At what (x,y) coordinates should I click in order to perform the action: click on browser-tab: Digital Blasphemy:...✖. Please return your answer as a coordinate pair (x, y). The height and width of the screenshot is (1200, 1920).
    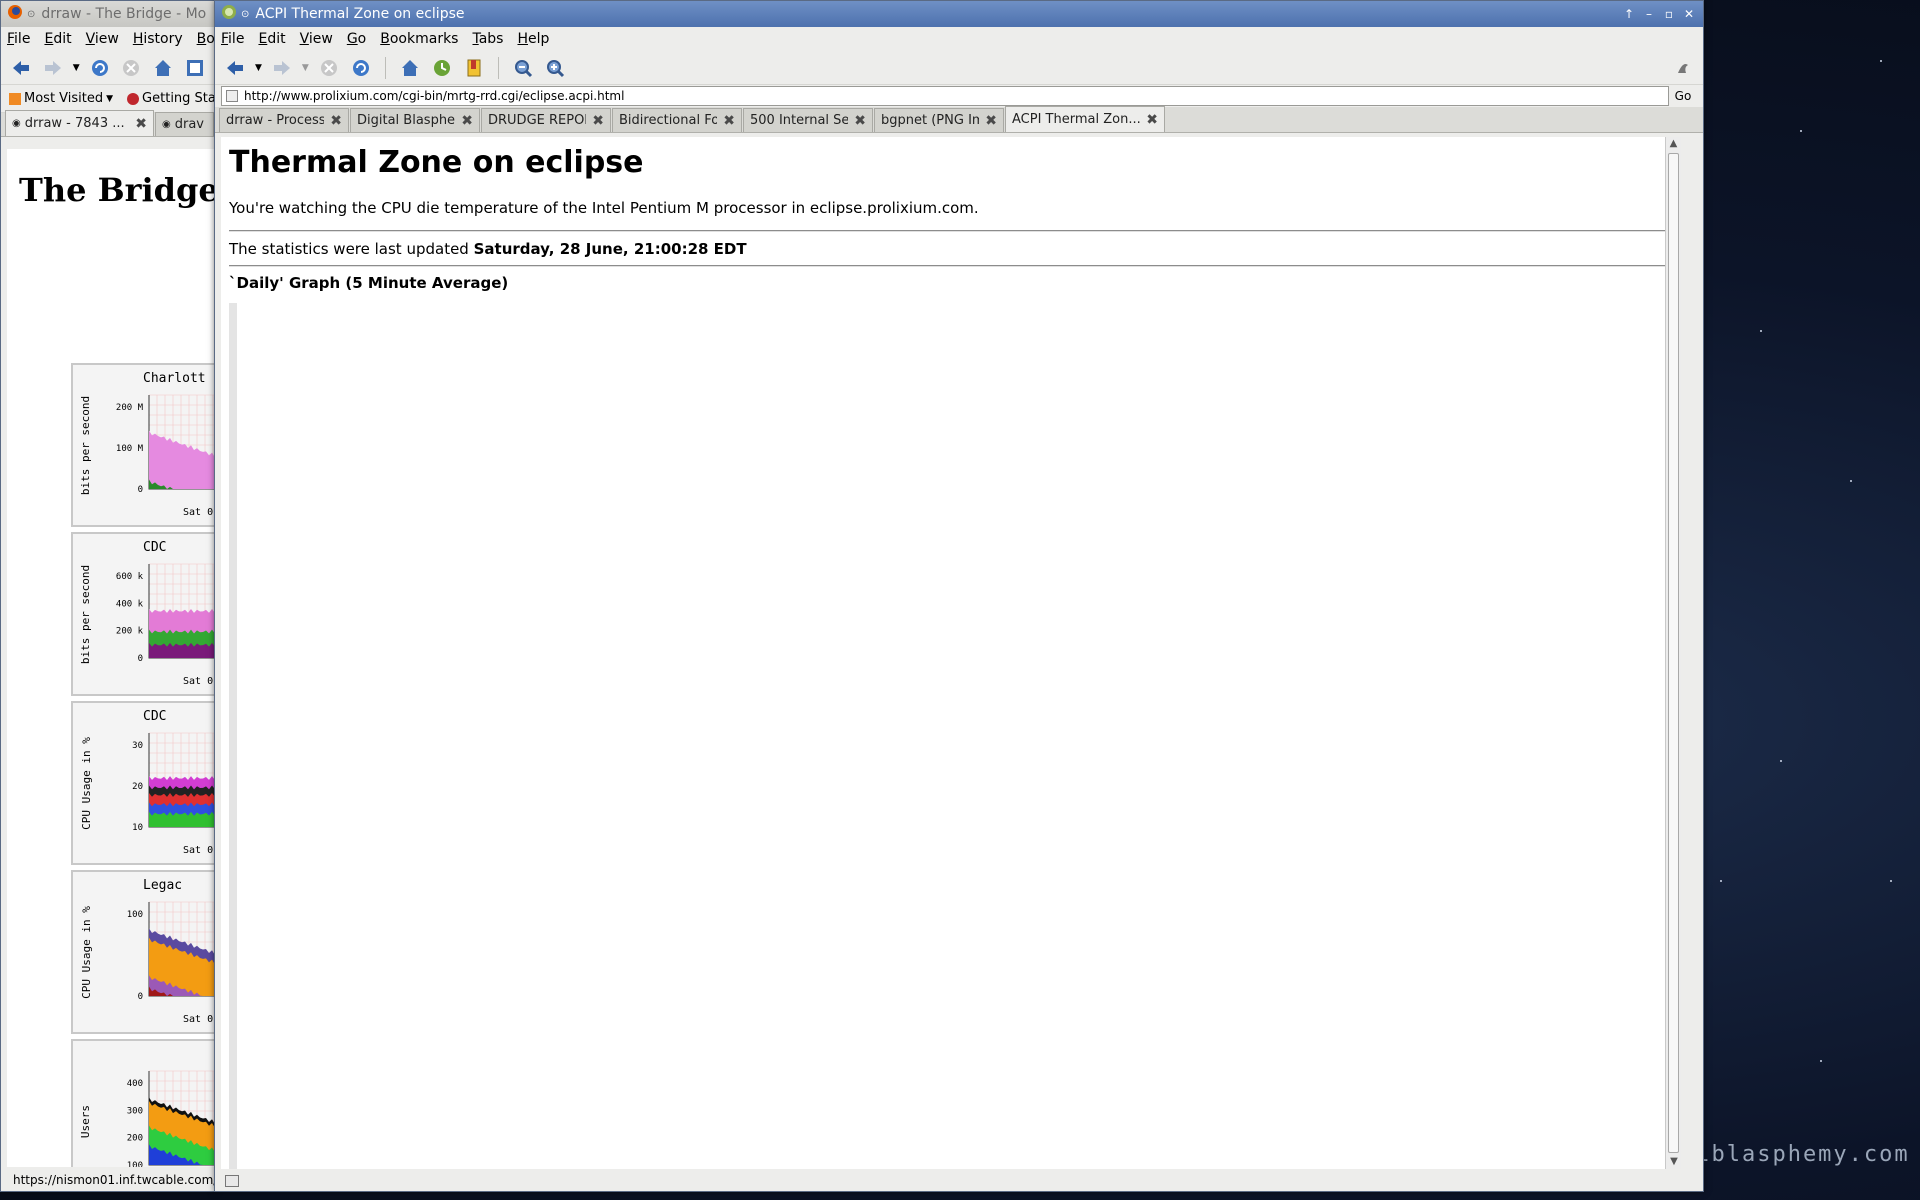
    Looking at the image, I should click on (415, 120).